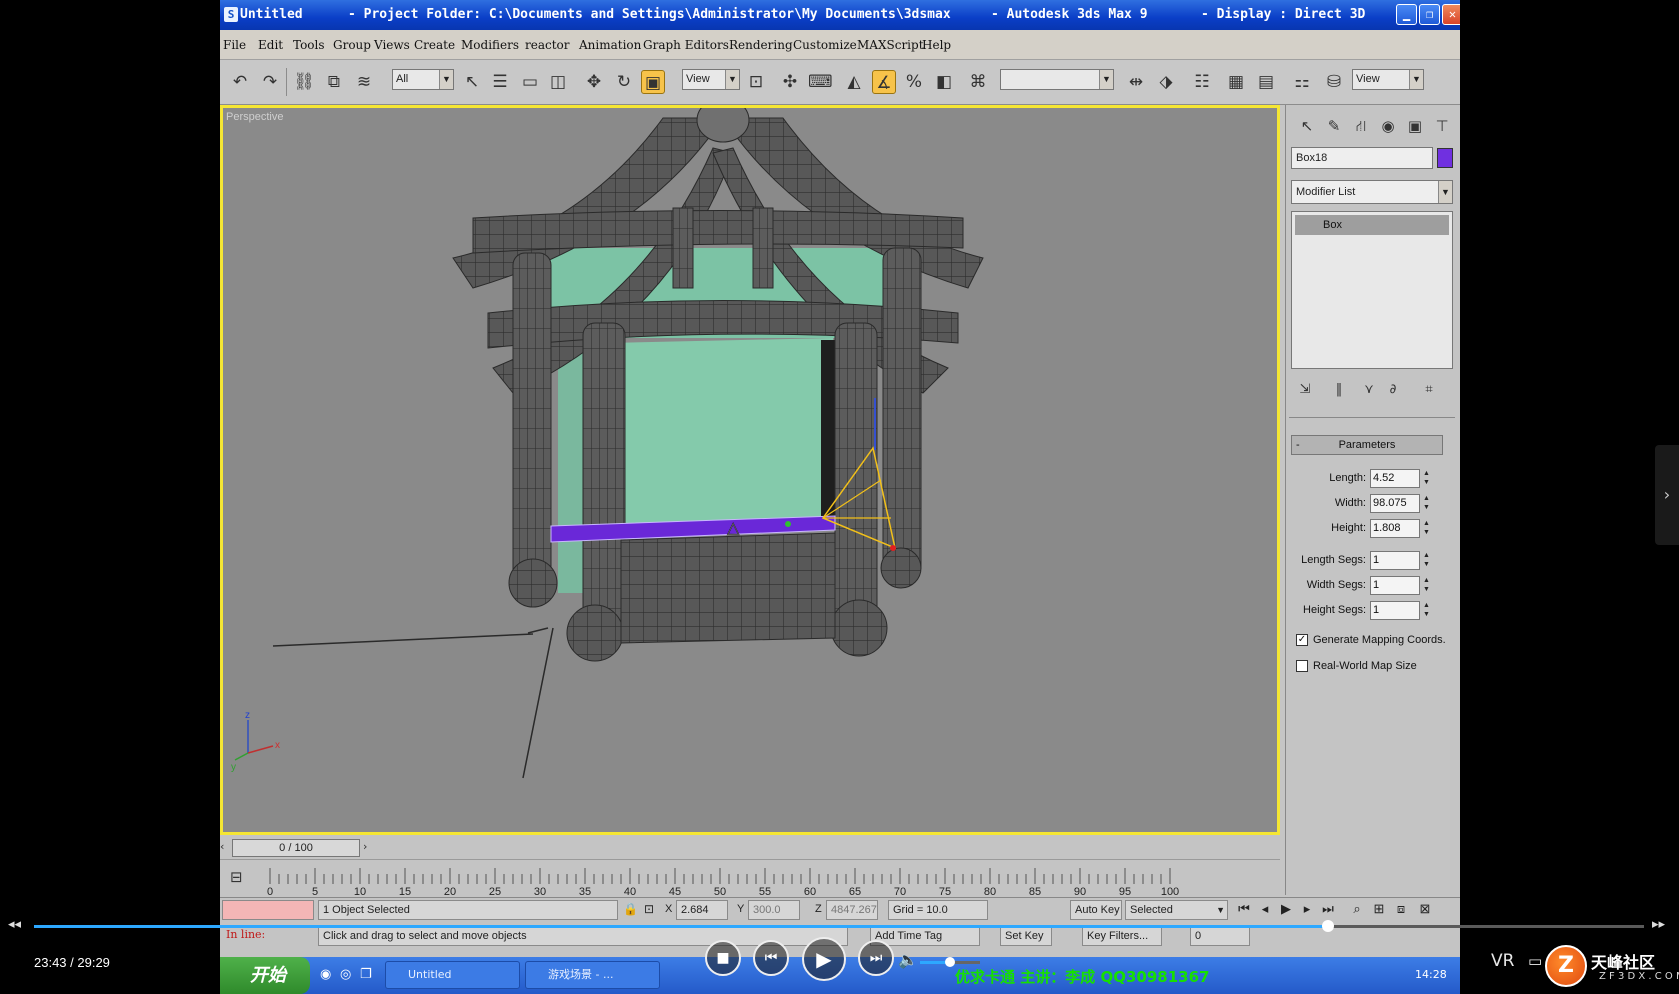 The image size is (1679, 994). I want to click on time-slider-left-arrow-icon: ‹, so click(222, 846).